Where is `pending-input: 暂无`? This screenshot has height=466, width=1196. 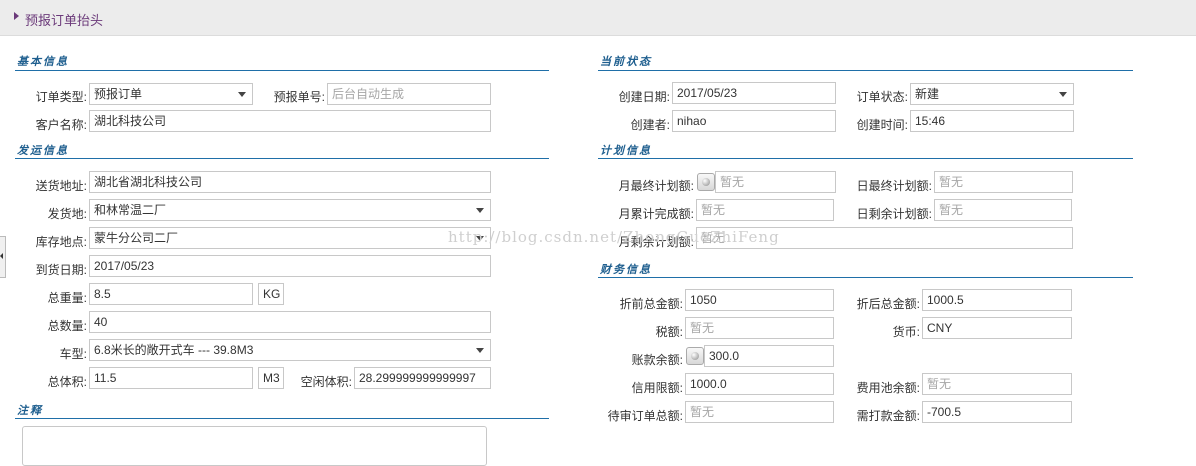
pending-input: 暂无 is located at coordinates (759, 412).